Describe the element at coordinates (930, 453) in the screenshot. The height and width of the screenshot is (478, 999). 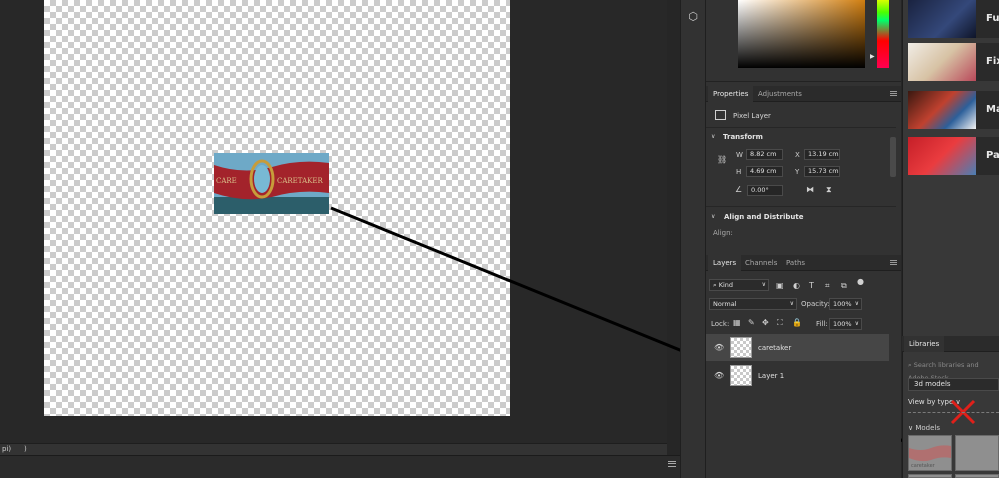
I see `model-thumb-caretaker: caretaker` at that location.